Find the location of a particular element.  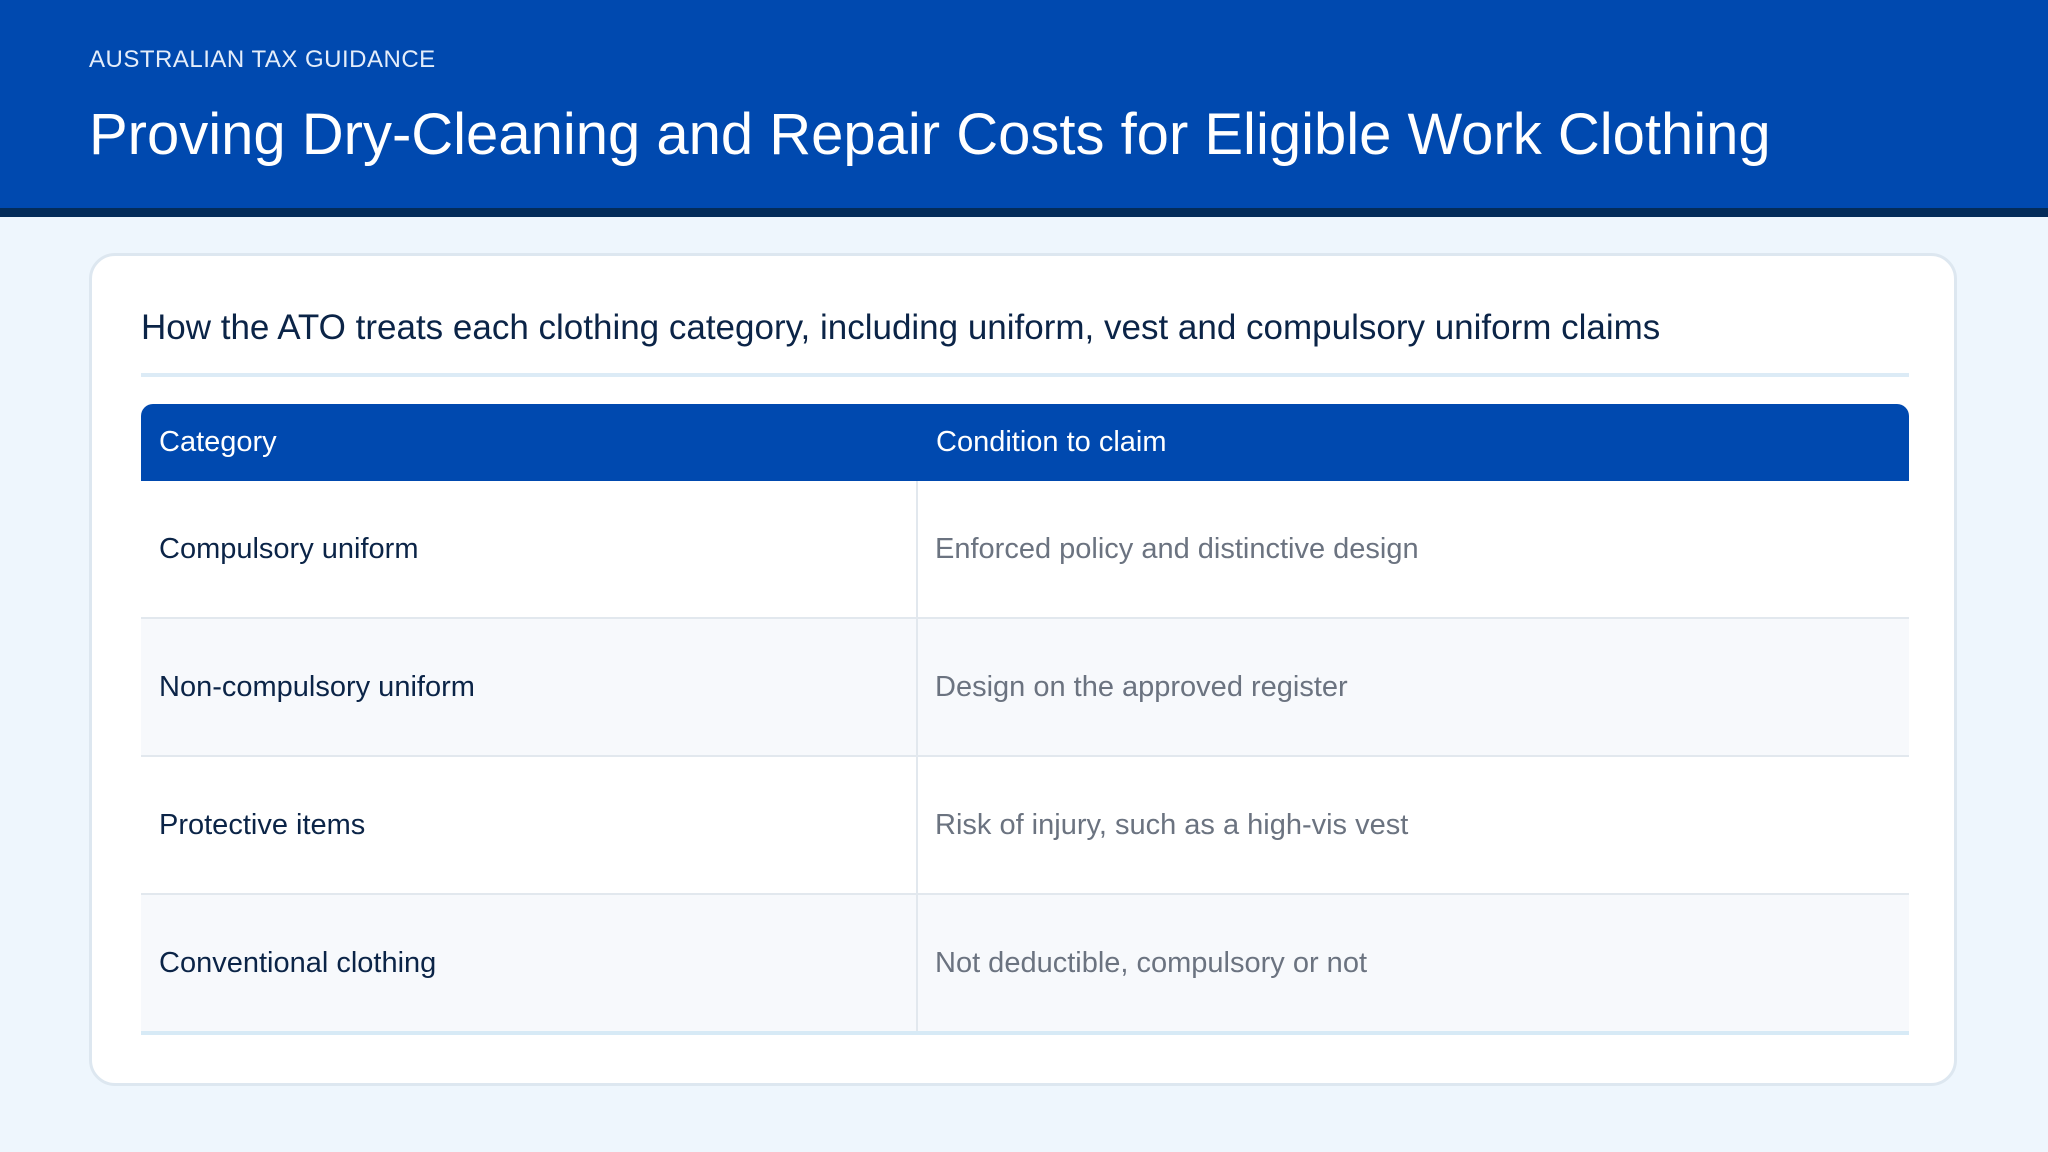

category-cell: Non-compulsory uniform is located at coordinates (529, 687).